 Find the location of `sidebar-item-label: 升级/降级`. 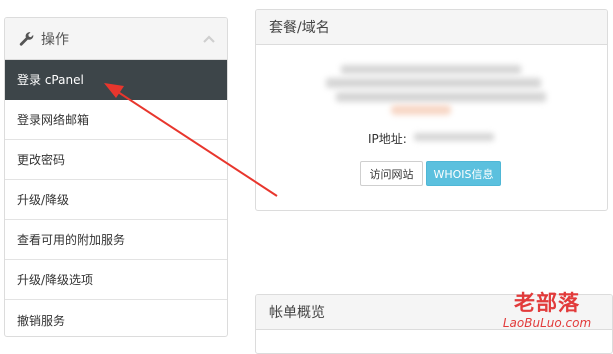

sidebar-item-label: 升级/降级 is located at coordinates (43, 200).